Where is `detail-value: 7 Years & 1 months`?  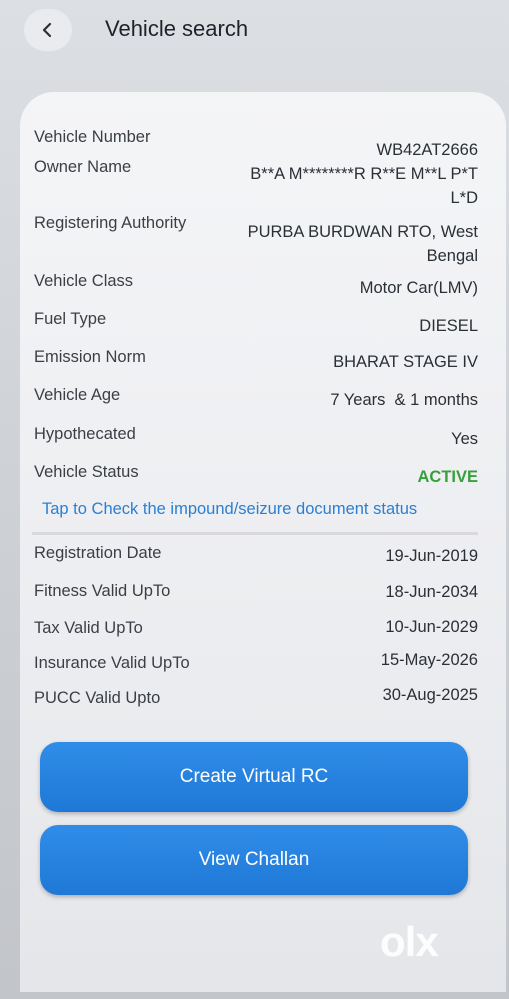 detail-value: 7 Years & 1 months is located at coordinates (404, 400).